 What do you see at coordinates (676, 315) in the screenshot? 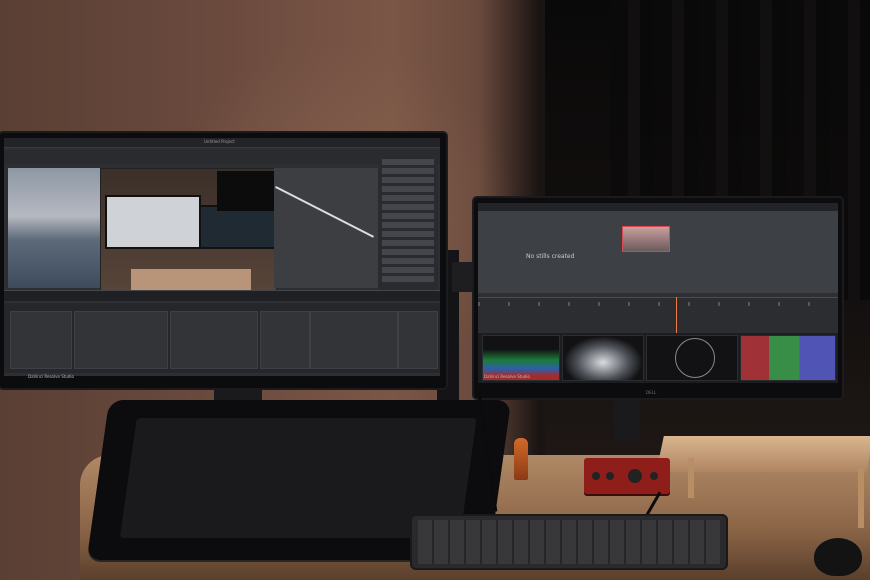
I see `playhead` at bounding box center [676, 315].